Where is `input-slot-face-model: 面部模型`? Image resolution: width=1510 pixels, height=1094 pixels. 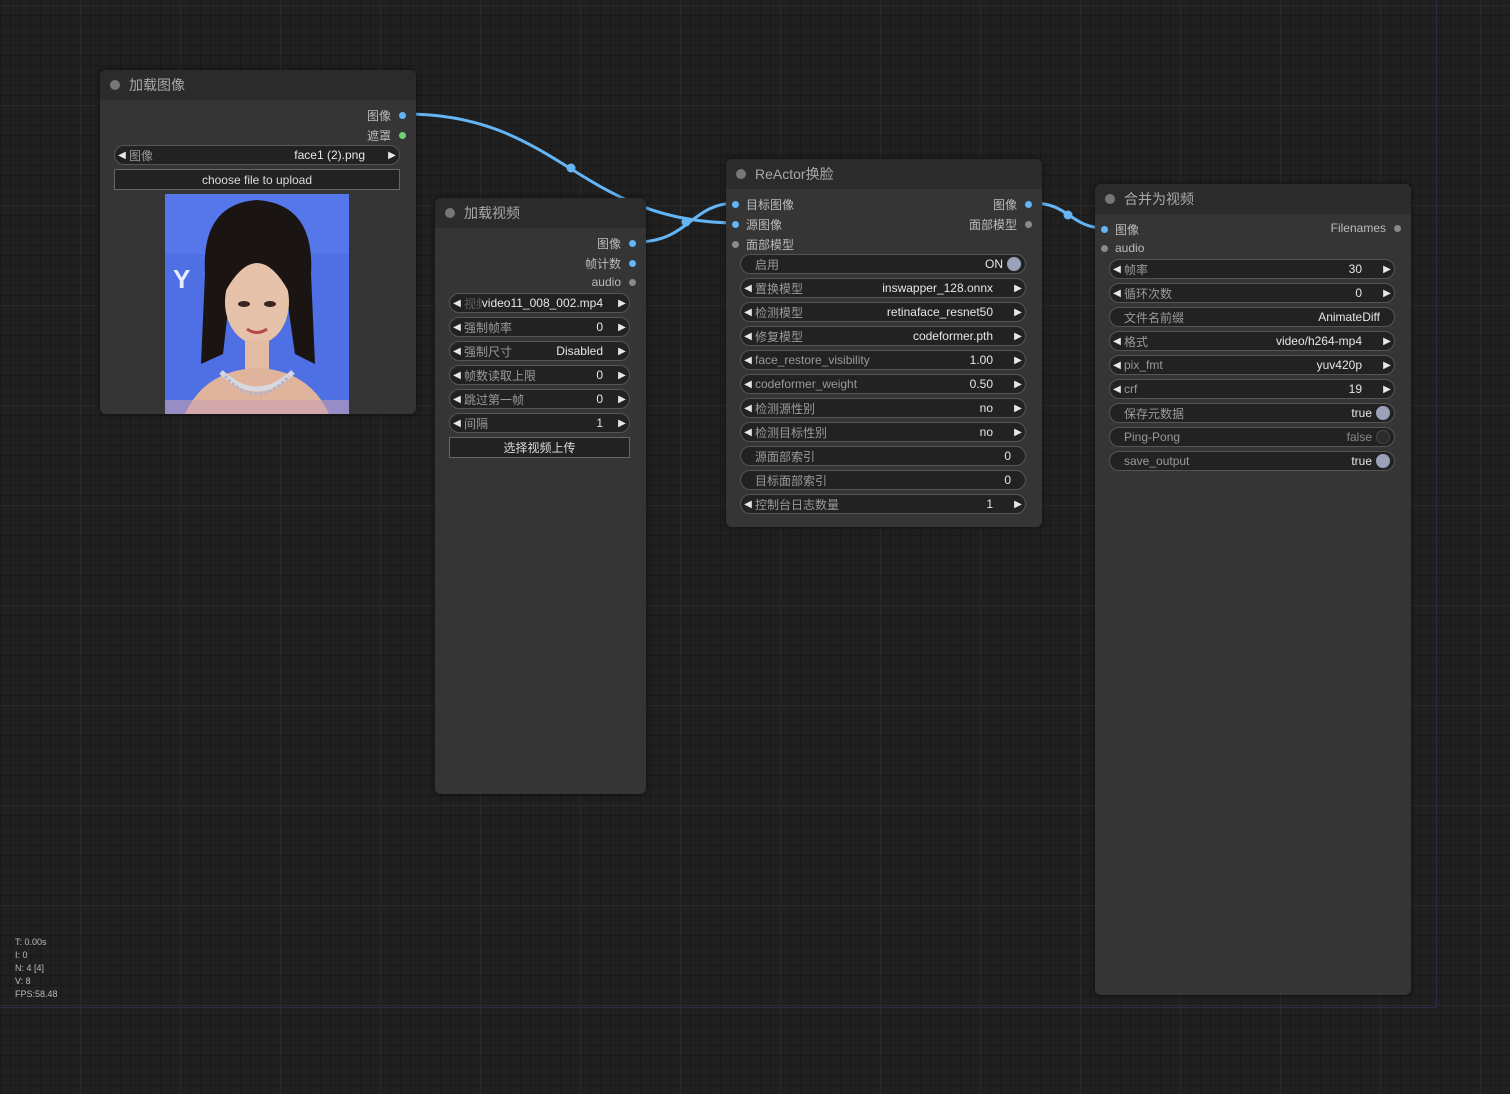 input-slot-face-model: 面部模型 is located at coordinates (763, 244).